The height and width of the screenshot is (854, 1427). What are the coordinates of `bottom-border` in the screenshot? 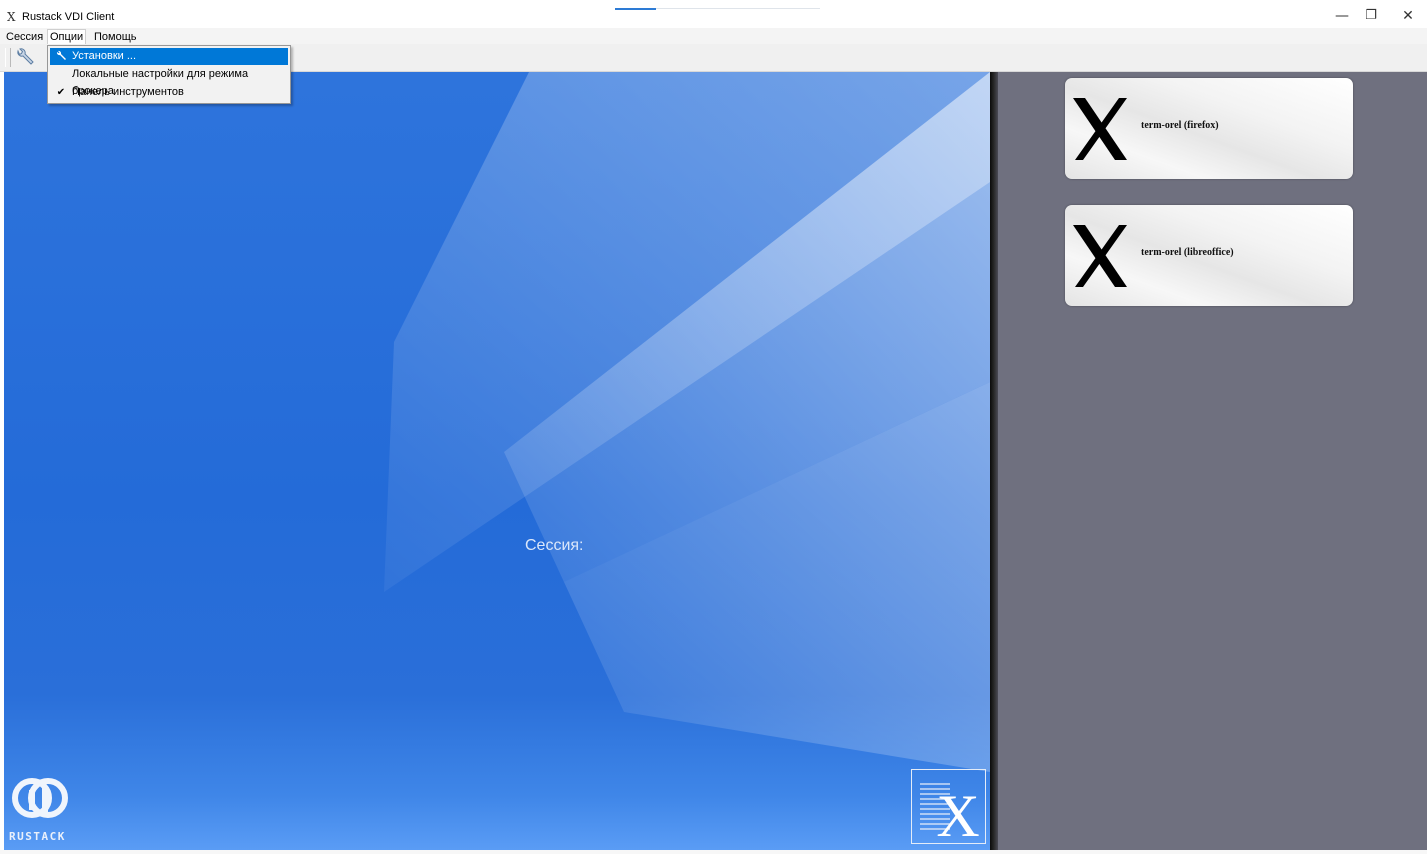 It's located at (713, 852).